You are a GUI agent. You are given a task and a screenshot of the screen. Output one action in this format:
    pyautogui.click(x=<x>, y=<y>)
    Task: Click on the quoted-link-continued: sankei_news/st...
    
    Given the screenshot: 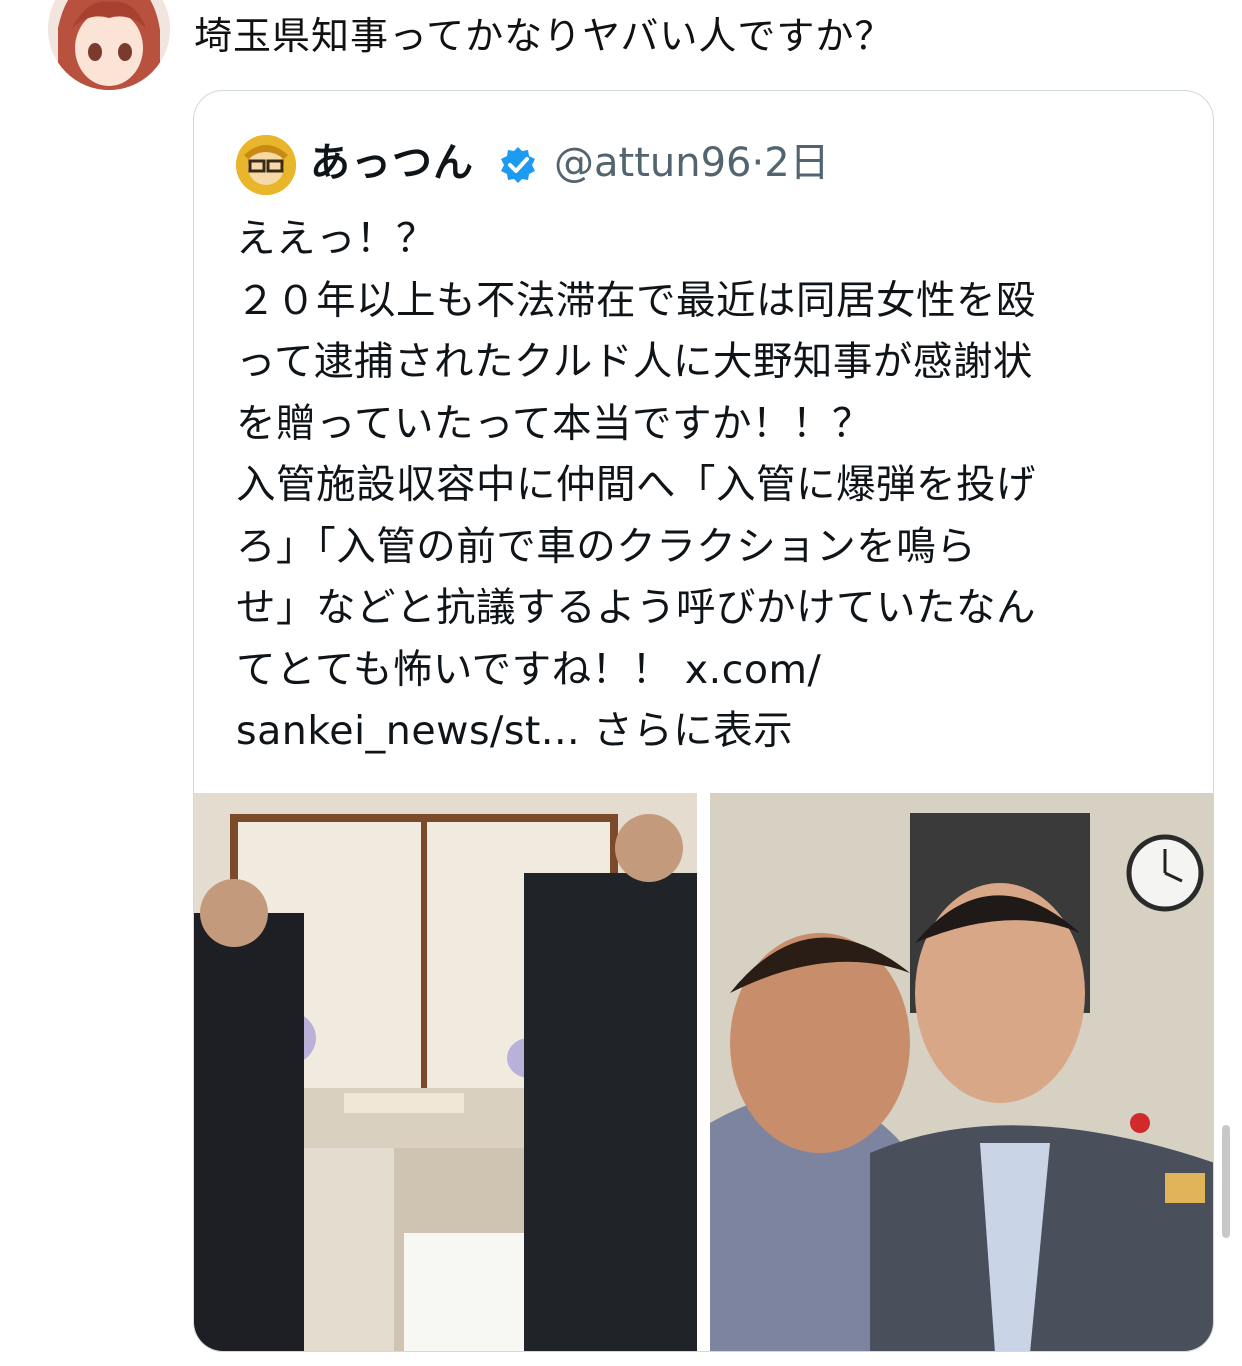 What is the action you would take?
    pyautogui.click(x=408, y=731)
    